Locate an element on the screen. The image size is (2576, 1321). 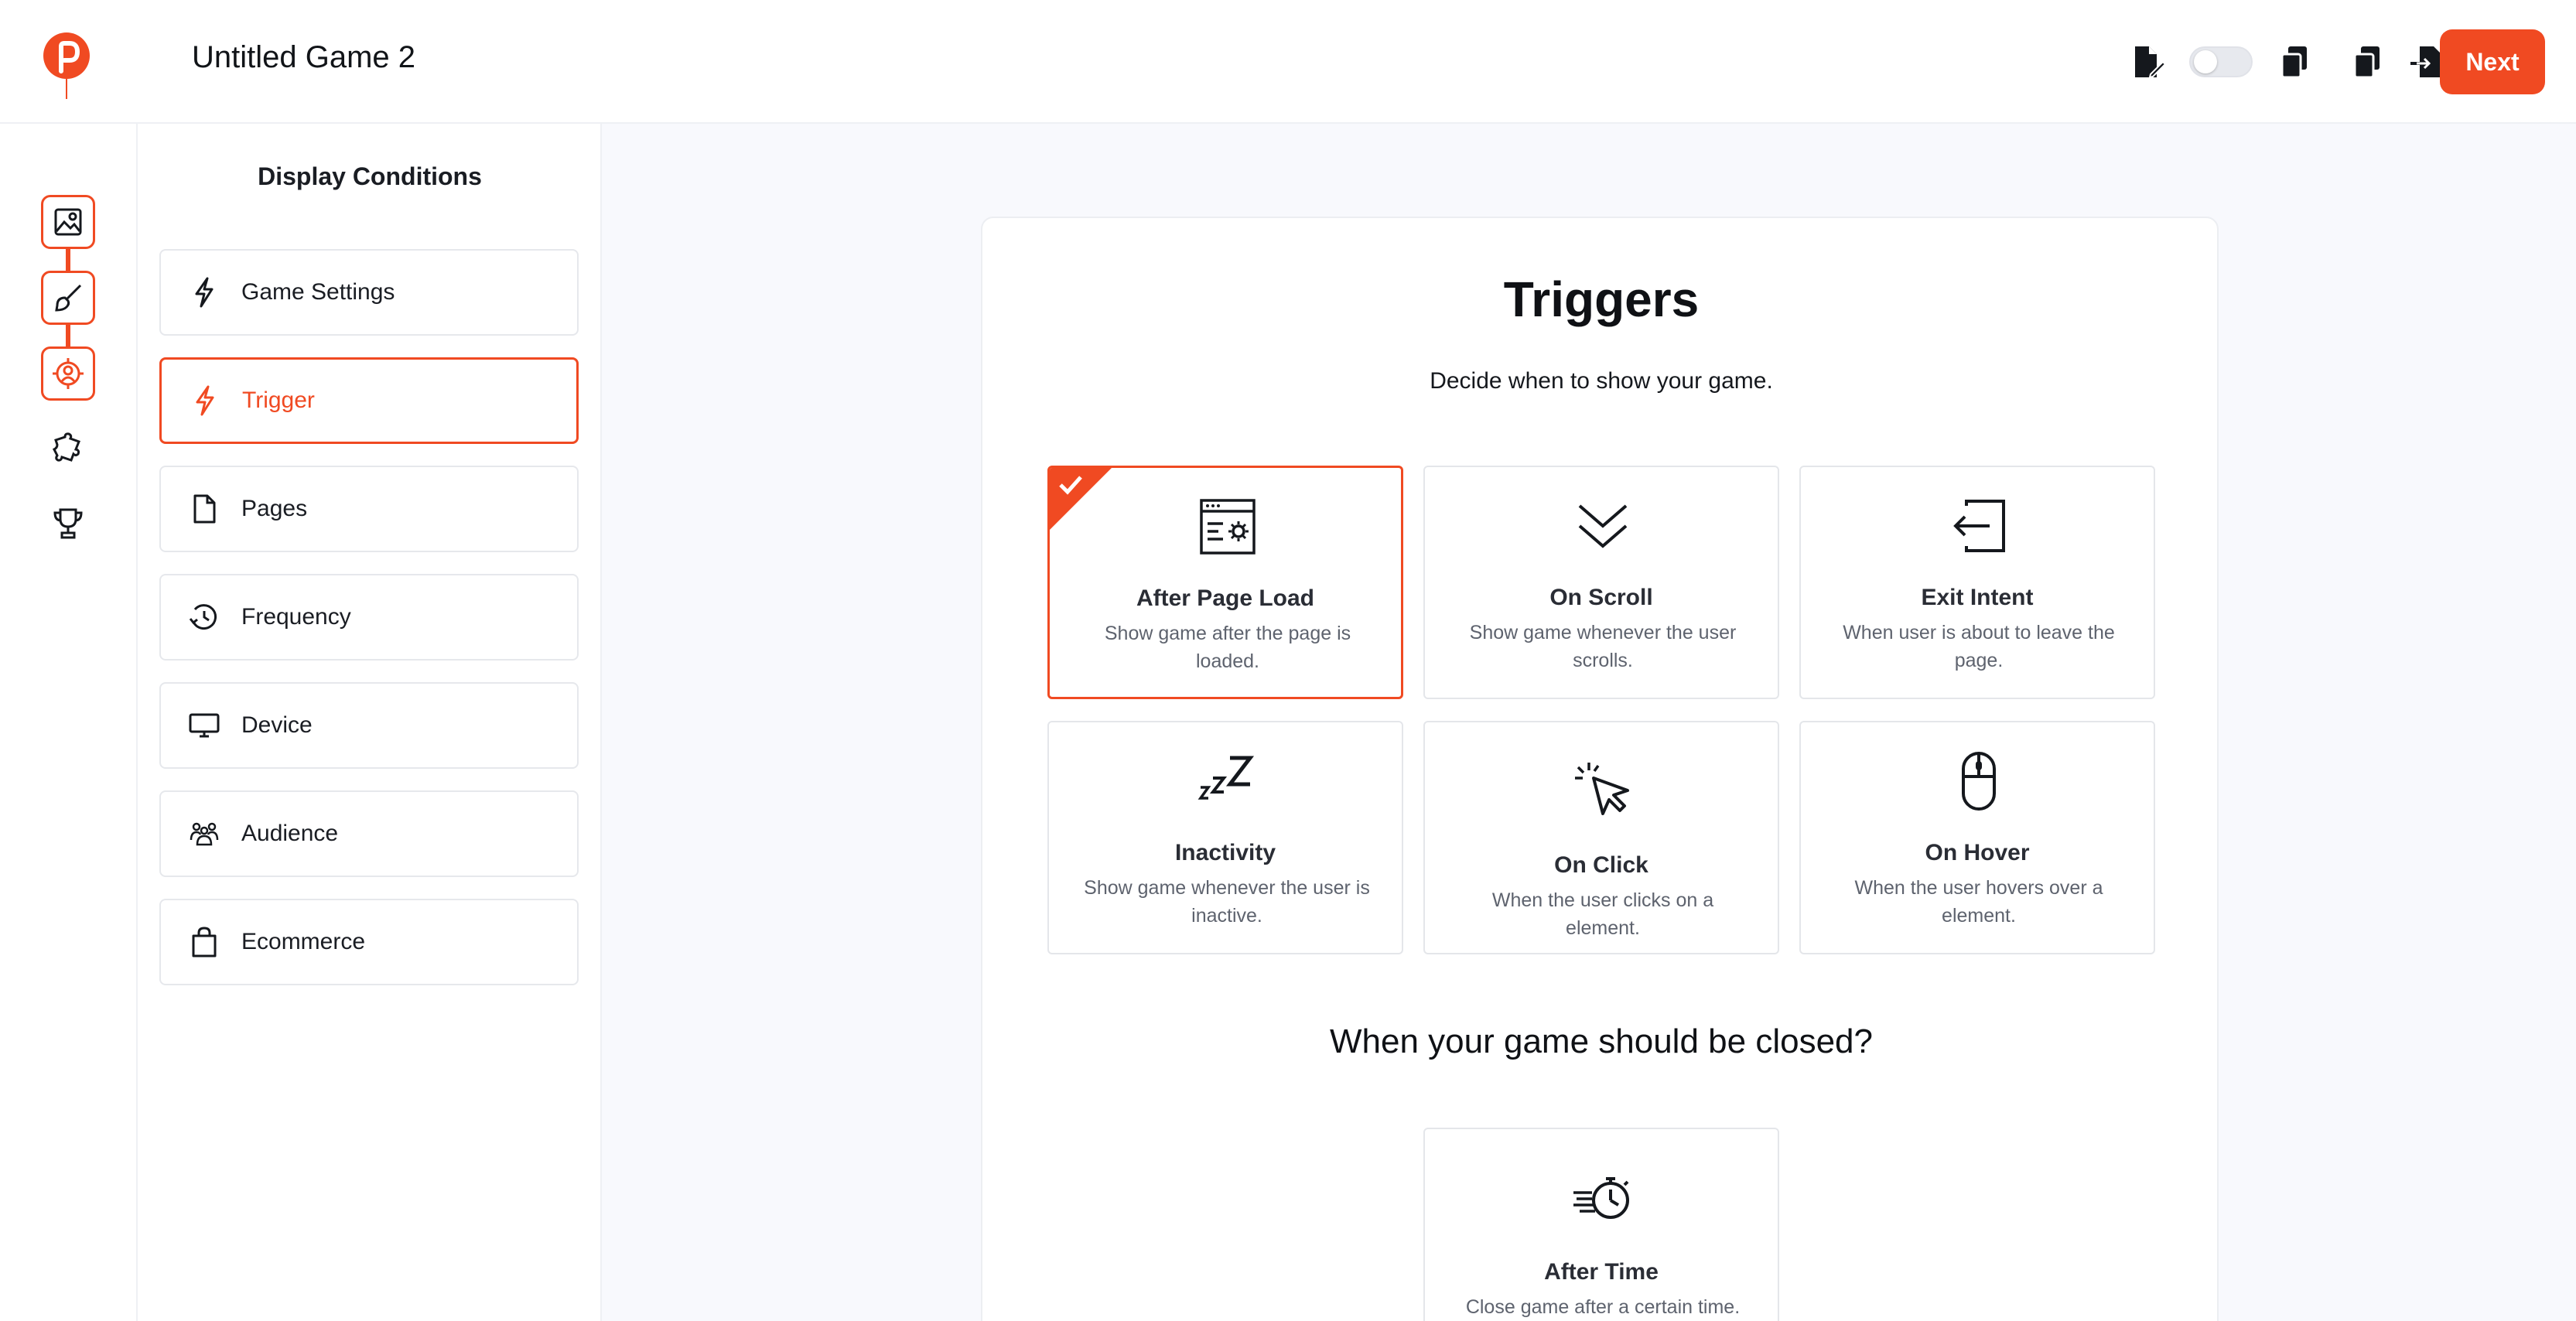
option-description: Show game after the page is loaded. is located at coordinates (1227, 647).